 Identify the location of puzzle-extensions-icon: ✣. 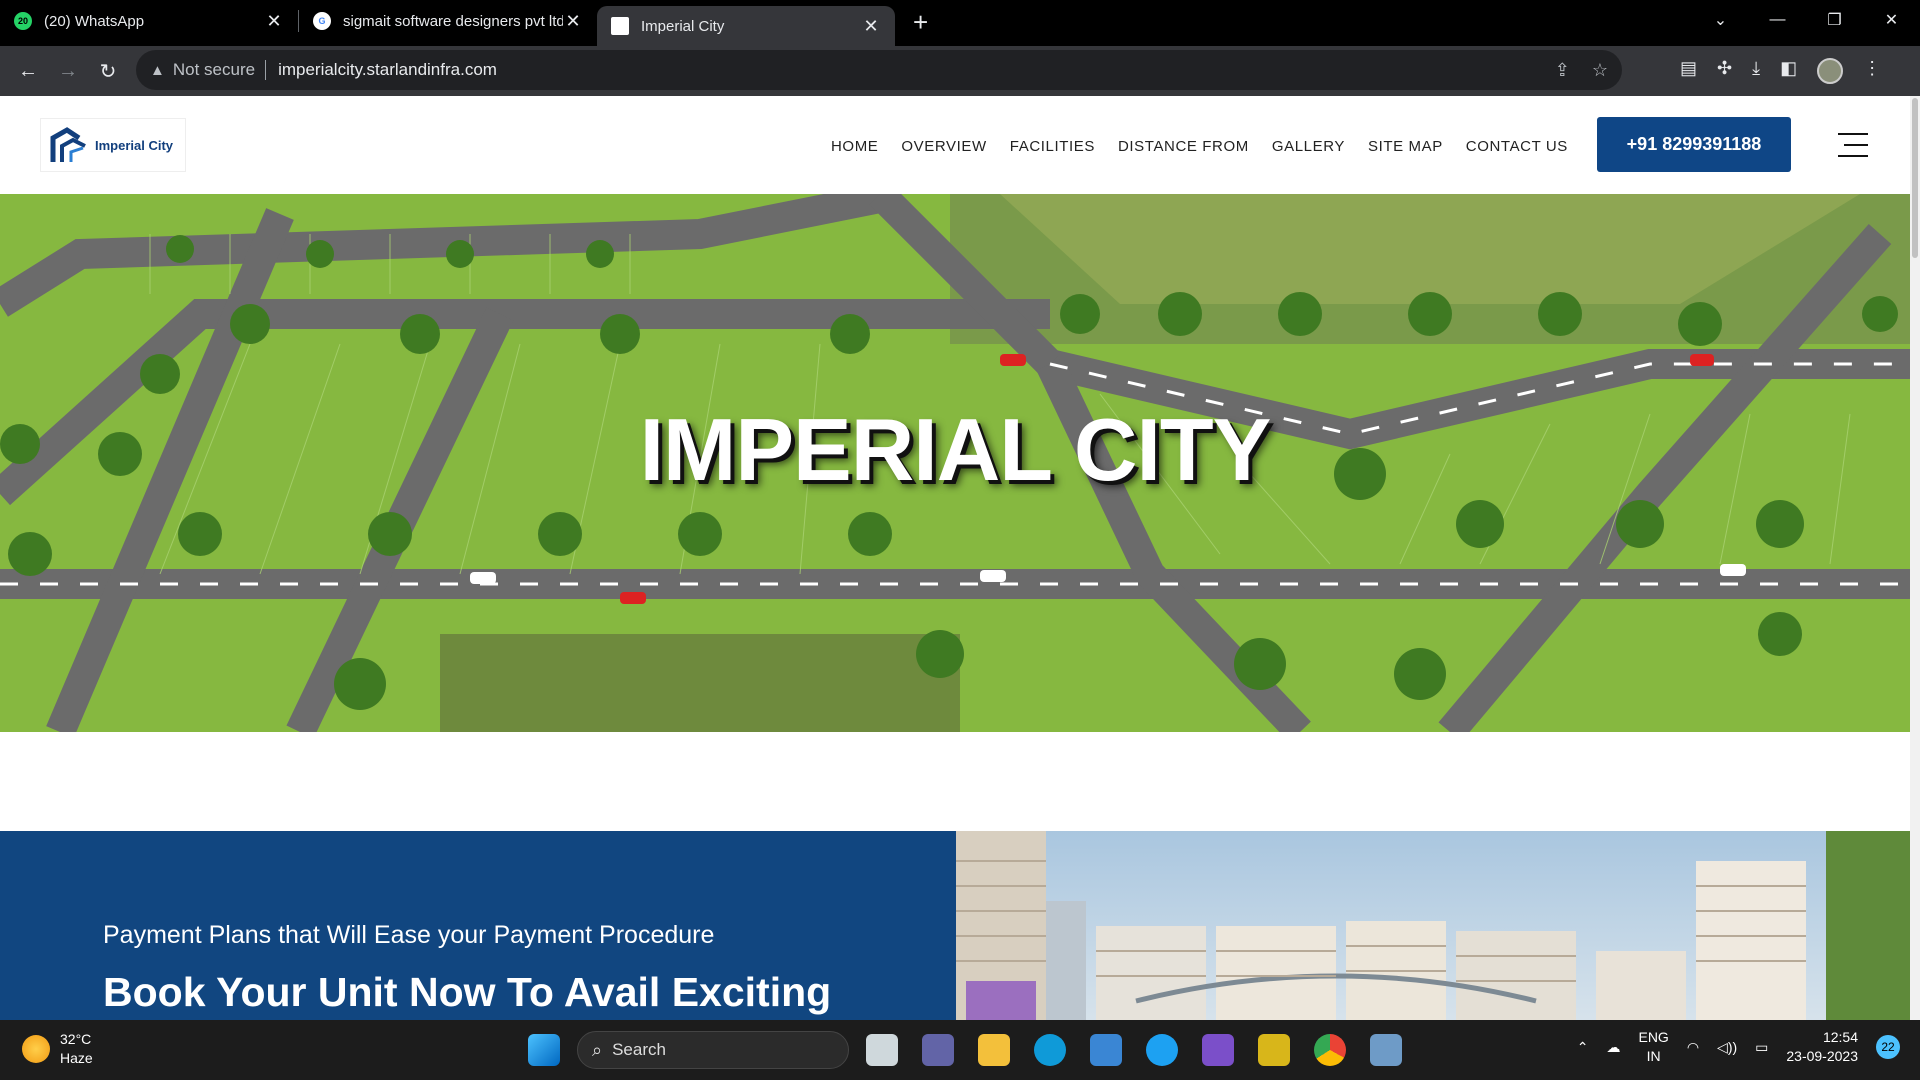
(1724, 71).